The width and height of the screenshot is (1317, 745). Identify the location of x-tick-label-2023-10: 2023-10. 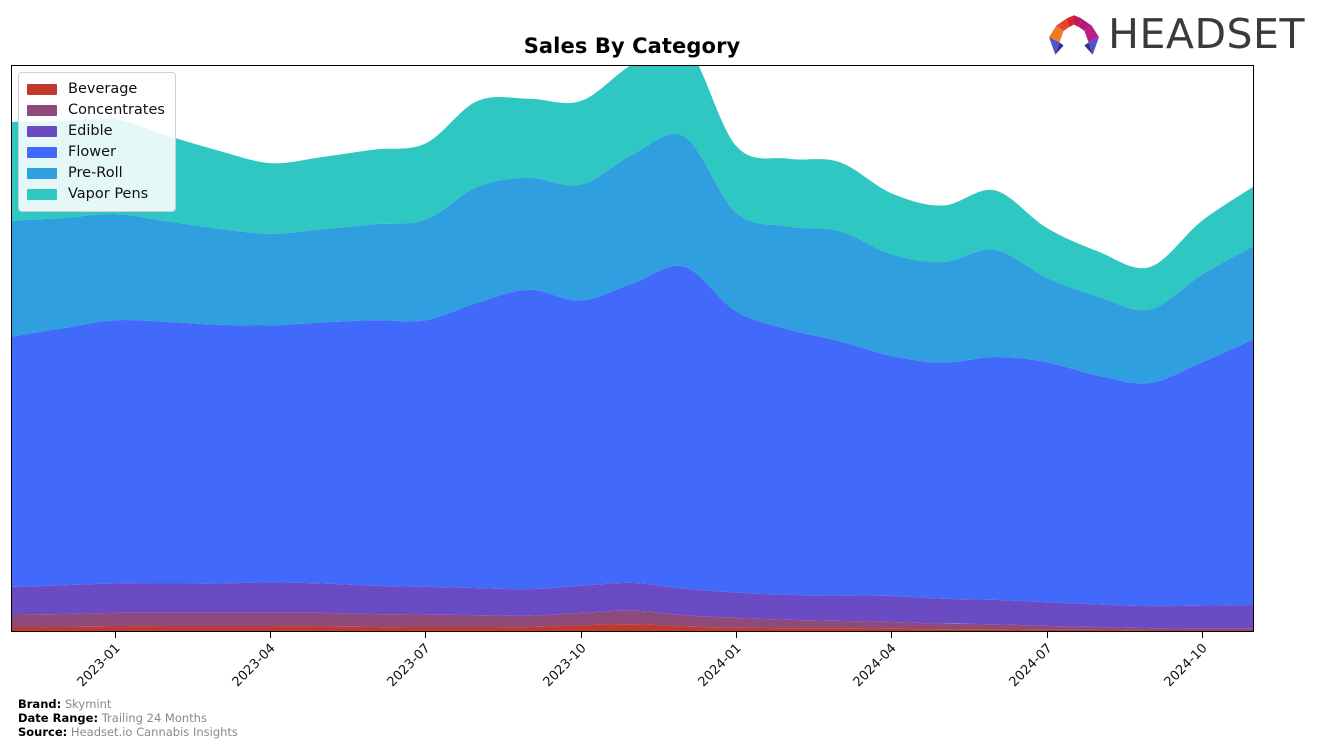
(565, 666).